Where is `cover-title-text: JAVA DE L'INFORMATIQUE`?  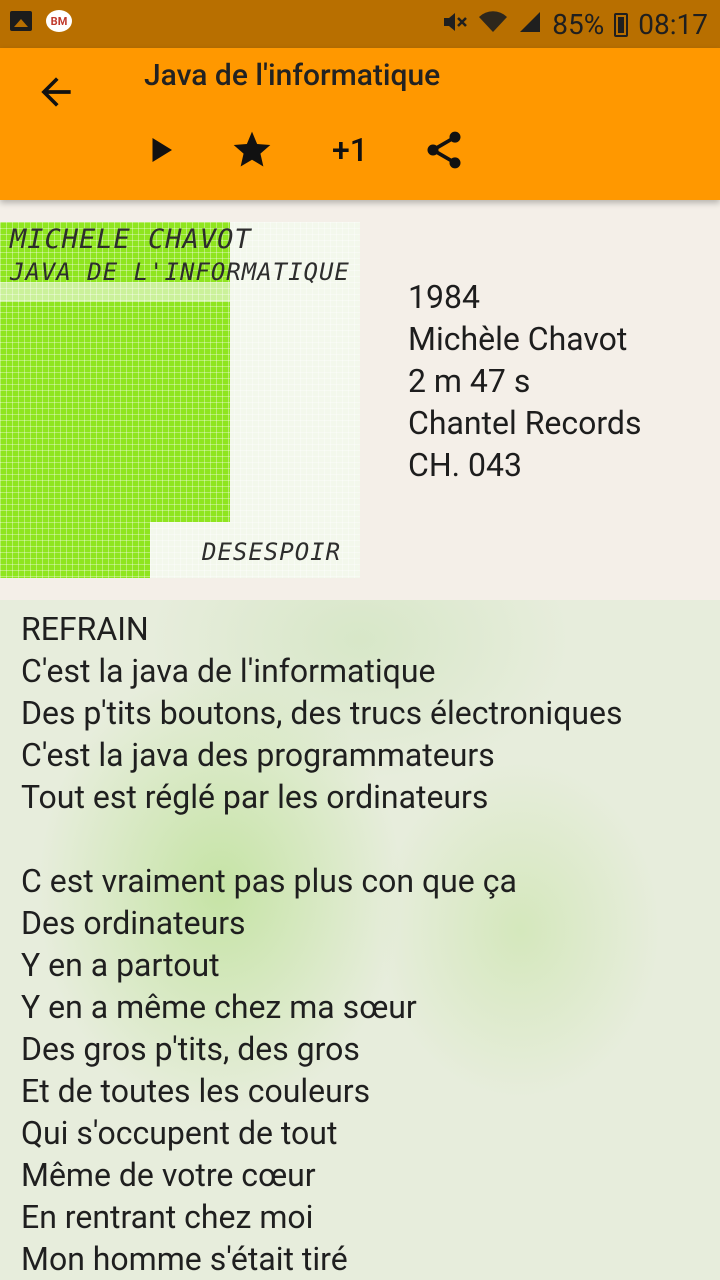
cover-title-text: JAVA DE L'INFORMATIQUE is located at coordinates (180, 272).